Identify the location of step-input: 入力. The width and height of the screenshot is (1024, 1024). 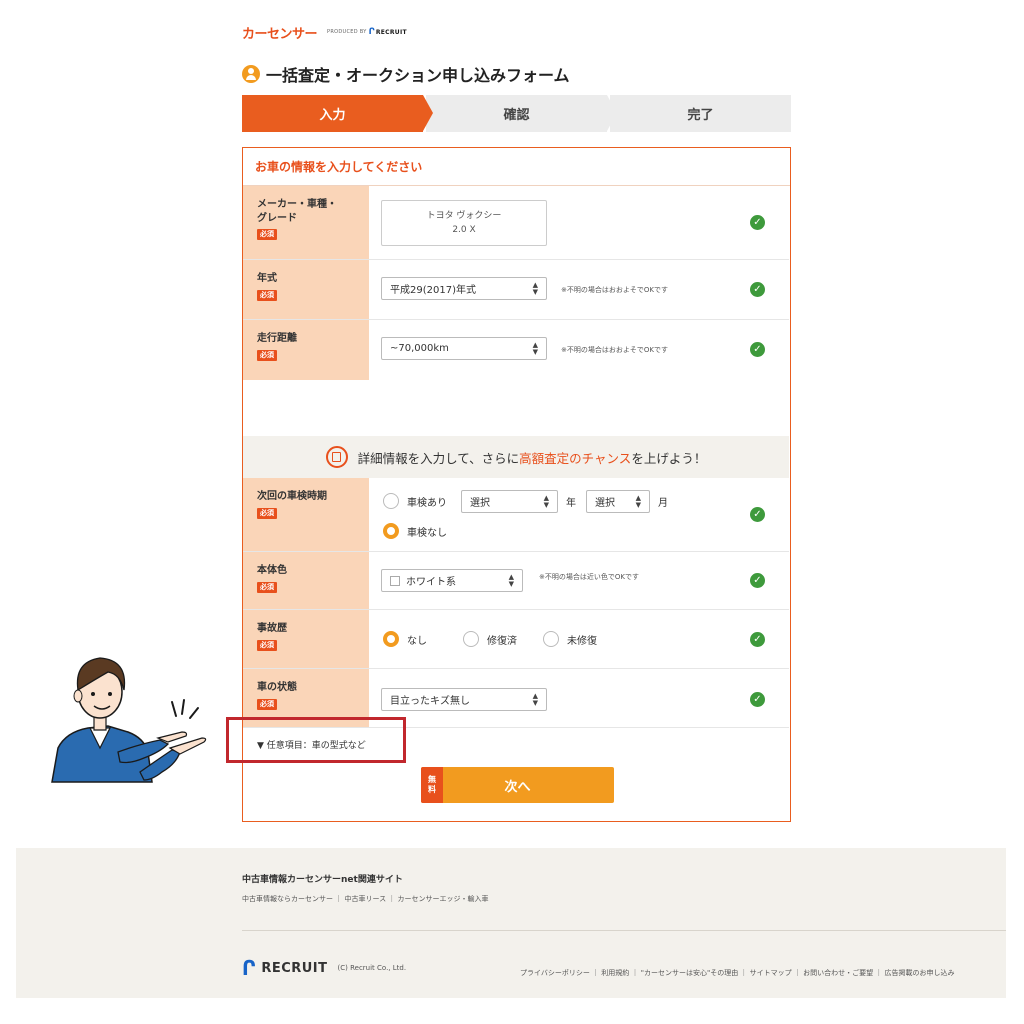
(337, 113).